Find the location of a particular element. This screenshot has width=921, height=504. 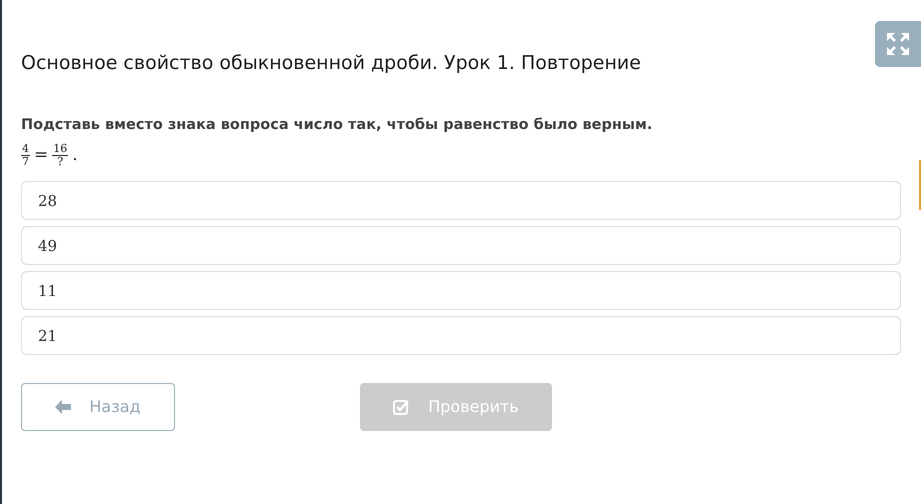

expand-icon is located at coordinates (898, 44).